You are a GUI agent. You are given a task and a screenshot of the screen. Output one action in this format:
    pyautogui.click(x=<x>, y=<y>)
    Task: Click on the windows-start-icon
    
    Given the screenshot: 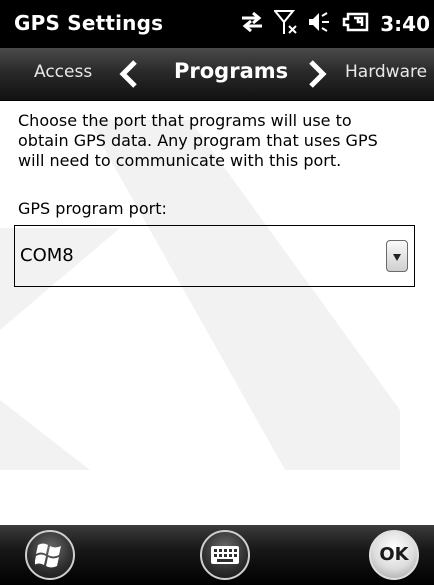 What is the action you would take?
    pyautogui.click(x=48, y=555)
    